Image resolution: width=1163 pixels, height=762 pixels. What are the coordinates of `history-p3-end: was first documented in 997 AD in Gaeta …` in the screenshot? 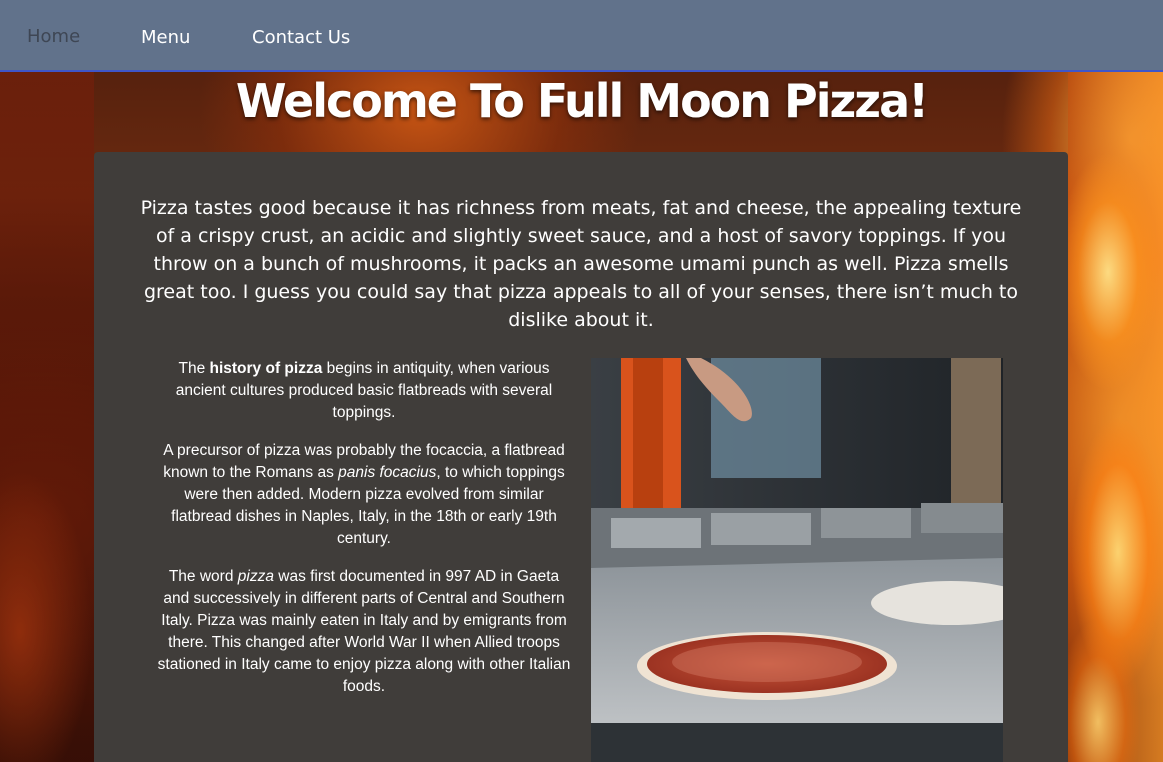 It's located at (364, 631).